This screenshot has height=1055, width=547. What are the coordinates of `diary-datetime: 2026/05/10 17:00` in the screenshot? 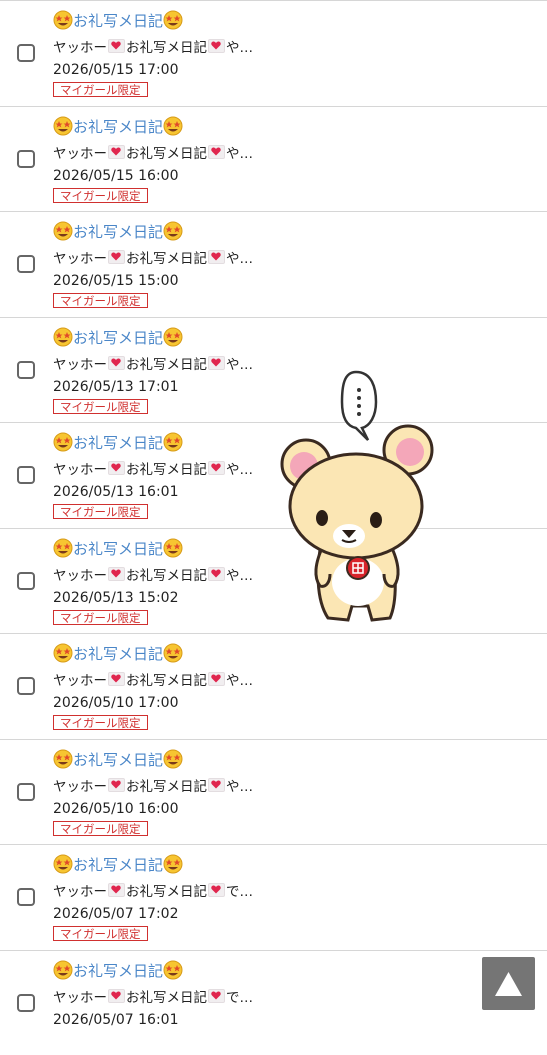 It's located at (116, 703).